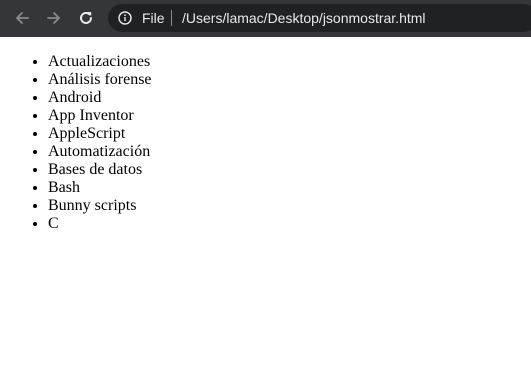 The width and height of the screenshot is (531, 388). Describe the element at coordinates (153, 18) in the screenshot. I see `scheme-label: File` at that location.